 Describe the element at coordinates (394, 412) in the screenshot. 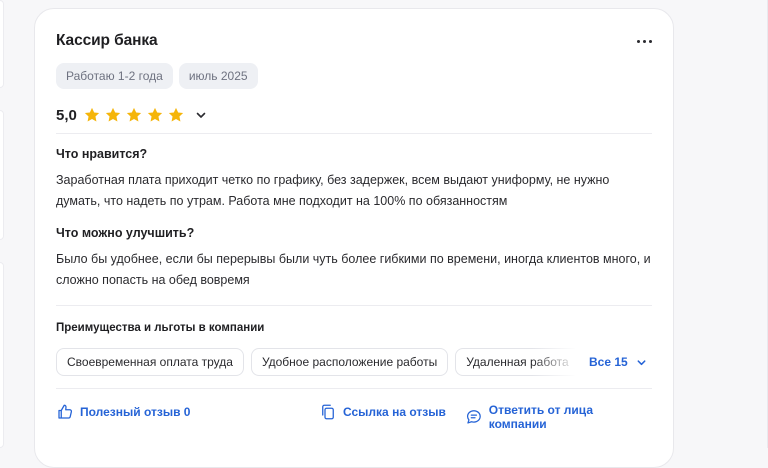

I see `copy-link-label: Ссылка на отзыв` at that location.